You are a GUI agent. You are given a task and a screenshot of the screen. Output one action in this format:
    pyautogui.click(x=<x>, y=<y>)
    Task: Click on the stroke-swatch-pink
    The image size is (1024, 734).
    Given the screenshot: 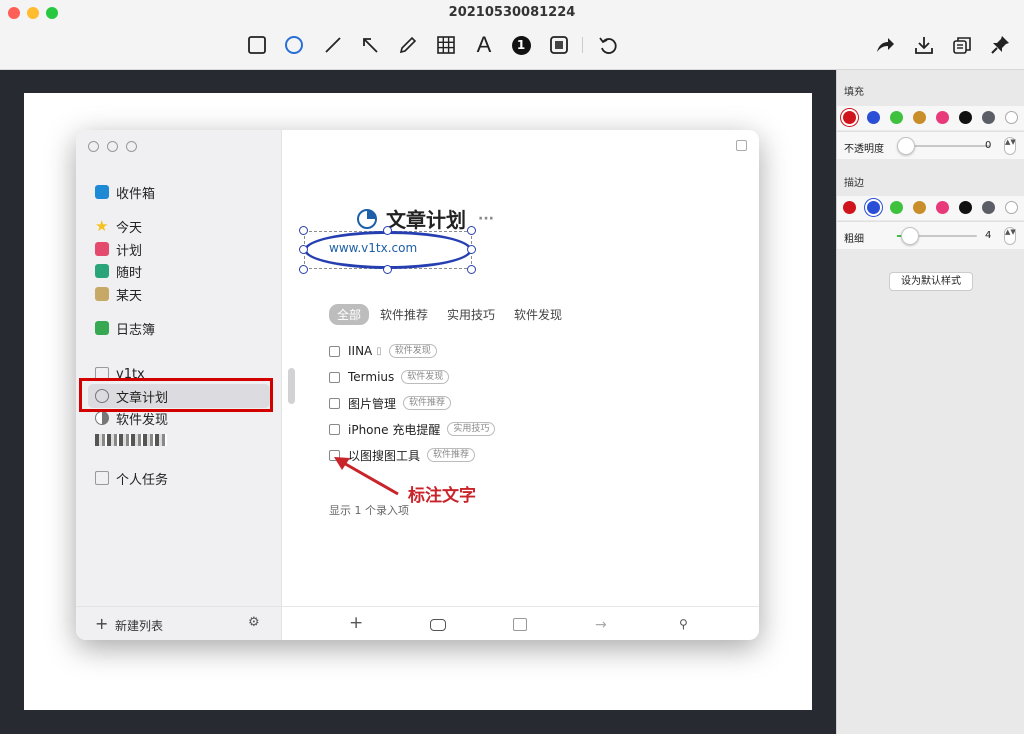 What is the action you would take?
    pyautogui.click(x=942, y=207)
    